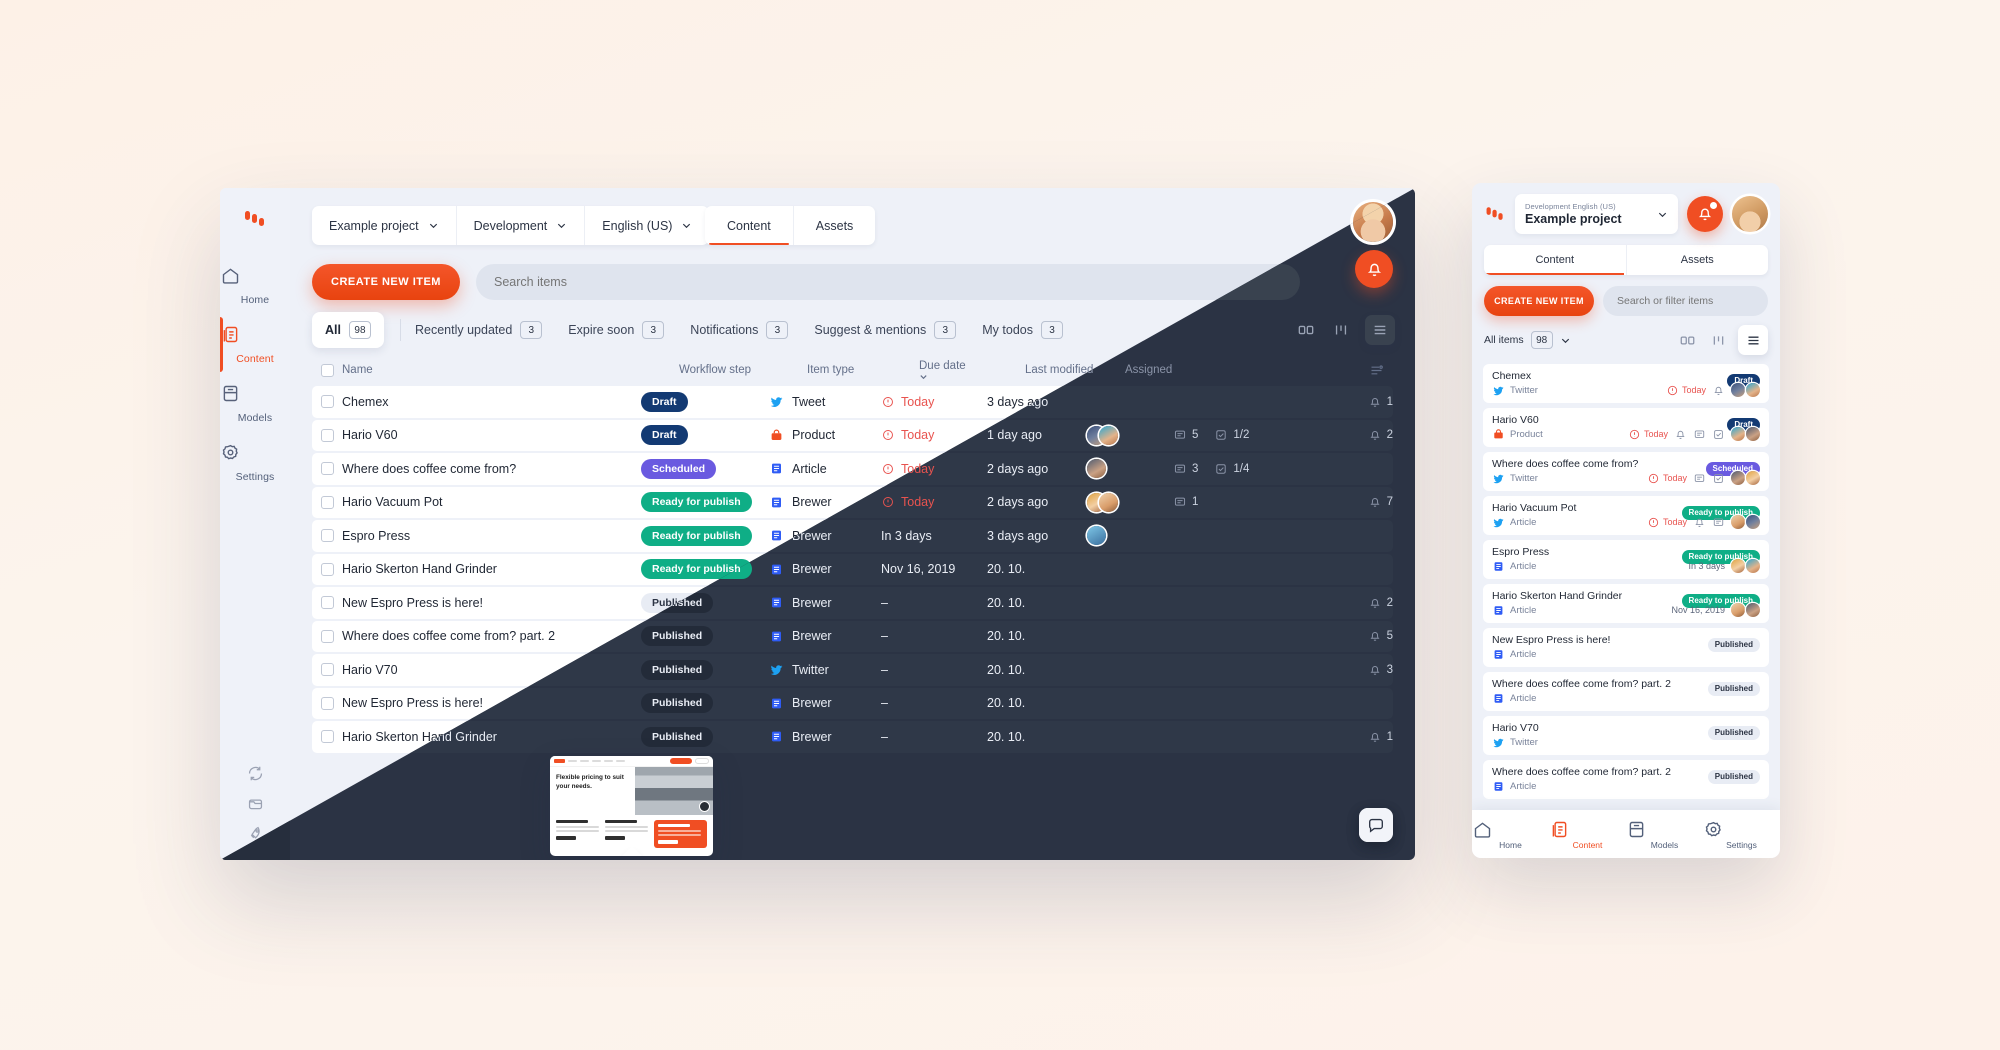  Describe the element at coordinates (1231, 435) in the screenshot. I see `task-count: 1/2` at that location.